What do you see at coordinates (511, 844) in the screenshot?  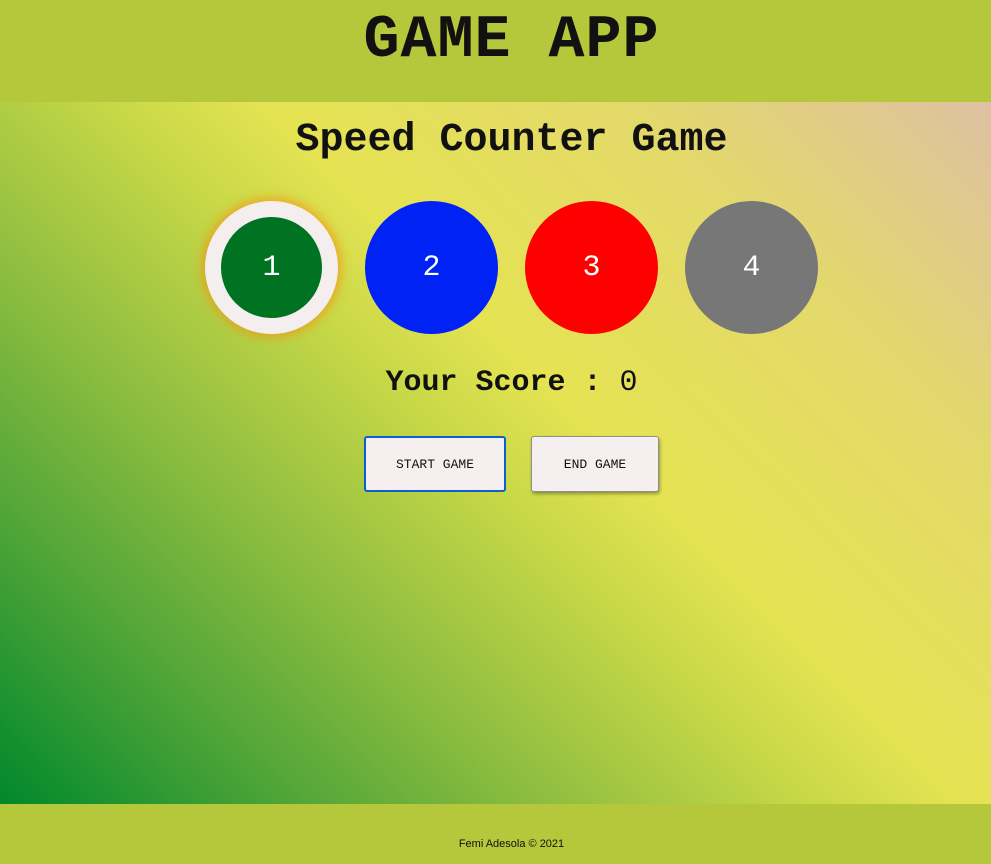 I see `footer-credit: Femi Adesola © 2021` at bounding box center [511, 844].